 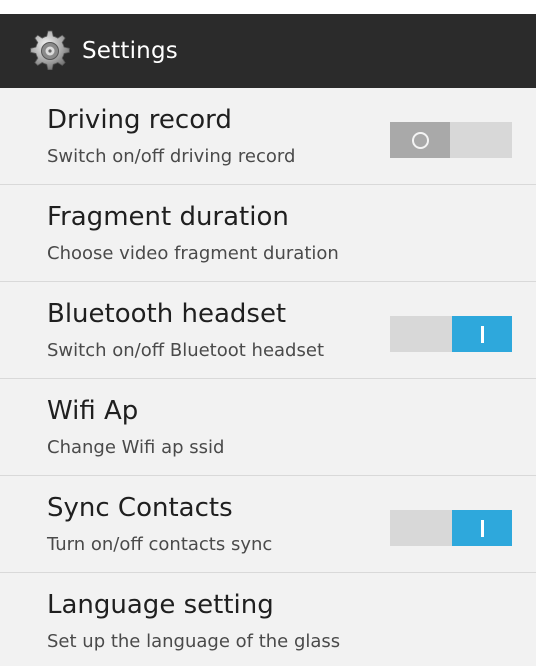 What do you see at coordinates (136, 447) in the screenshot?
I see `setting-subtitle: Change Wifi ap ssid` at bounding box center [136, 447].